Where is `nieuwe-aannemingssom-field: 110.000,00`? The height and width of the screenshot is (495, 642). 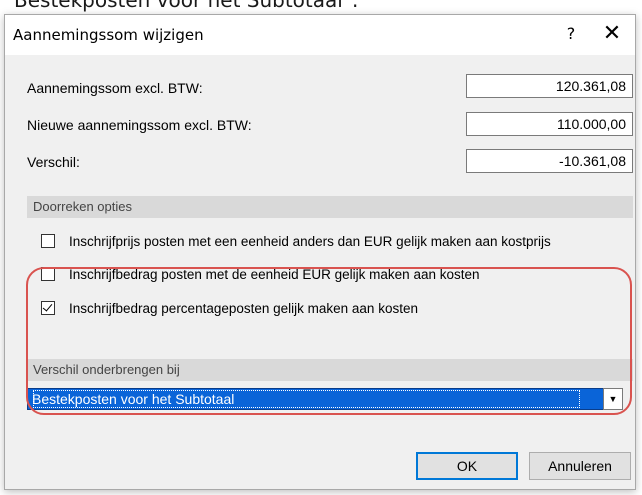 nieuwe-aannemingssom-field: 110.000,00 is located at coordinates (549, 124).